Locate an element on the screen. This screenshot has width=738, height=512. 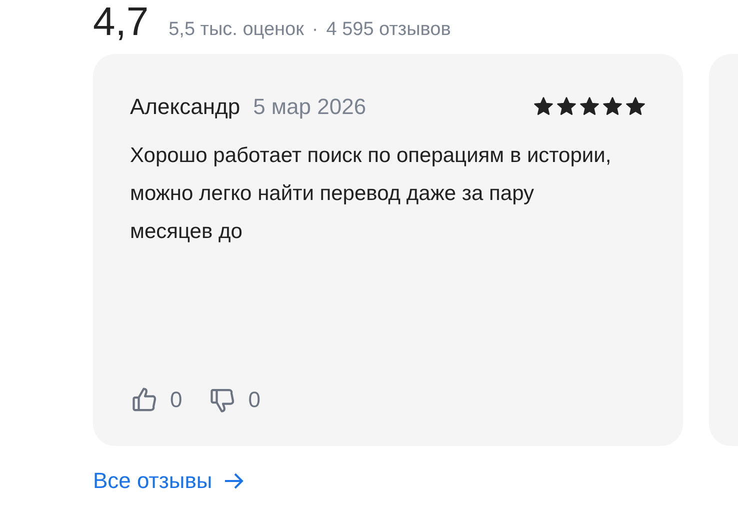
like-count: 0 is located at coordinates (176, 400).